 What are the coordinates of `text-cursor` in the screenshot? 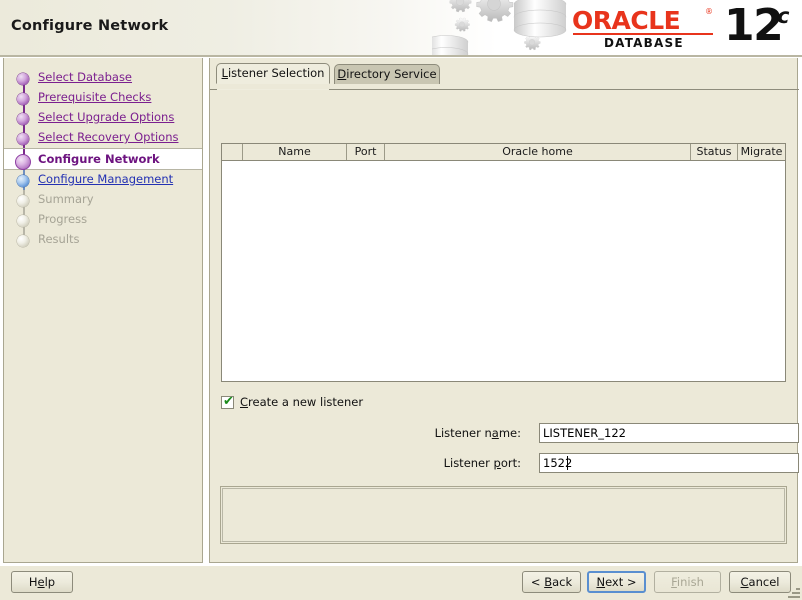 It's located at (567, 463).